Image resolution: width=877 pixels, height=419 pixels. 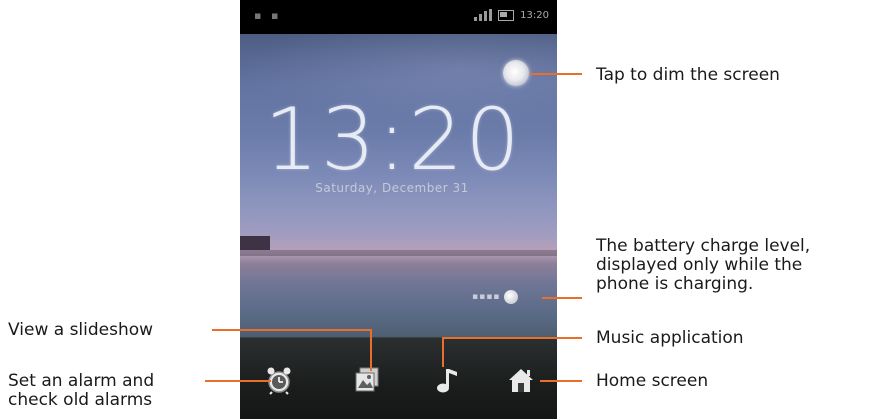 I want to click on dock-bar, so click(x=398, y=378).